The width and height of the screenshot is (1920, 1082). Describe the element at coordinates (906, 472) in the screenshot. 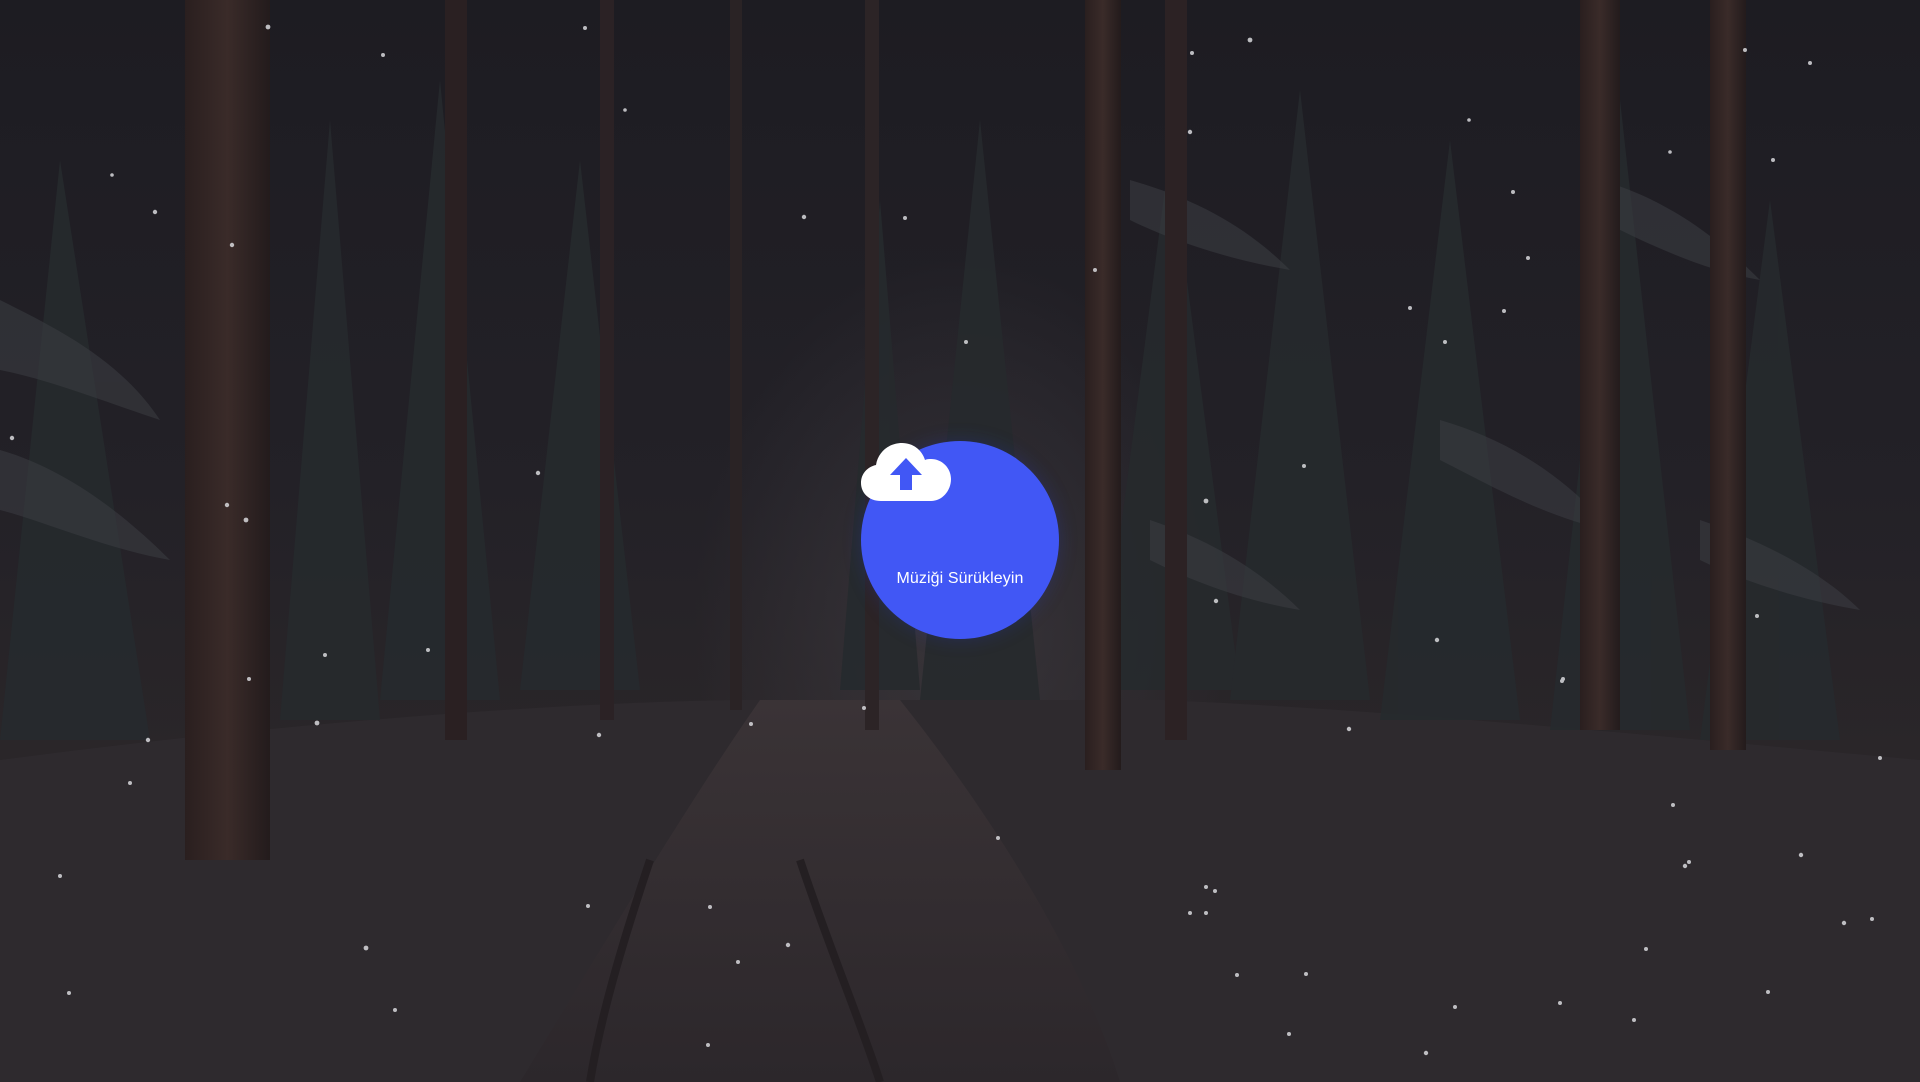

I see `cloud-upload-icon` at that location.